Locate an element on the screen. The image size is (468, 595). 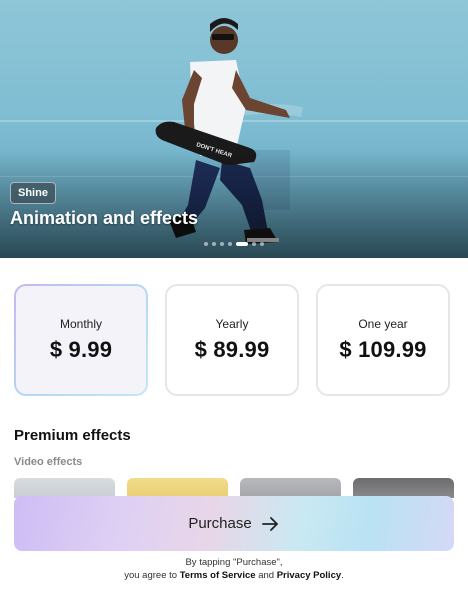
plan-name: One year is located at coordinates (383, 324).